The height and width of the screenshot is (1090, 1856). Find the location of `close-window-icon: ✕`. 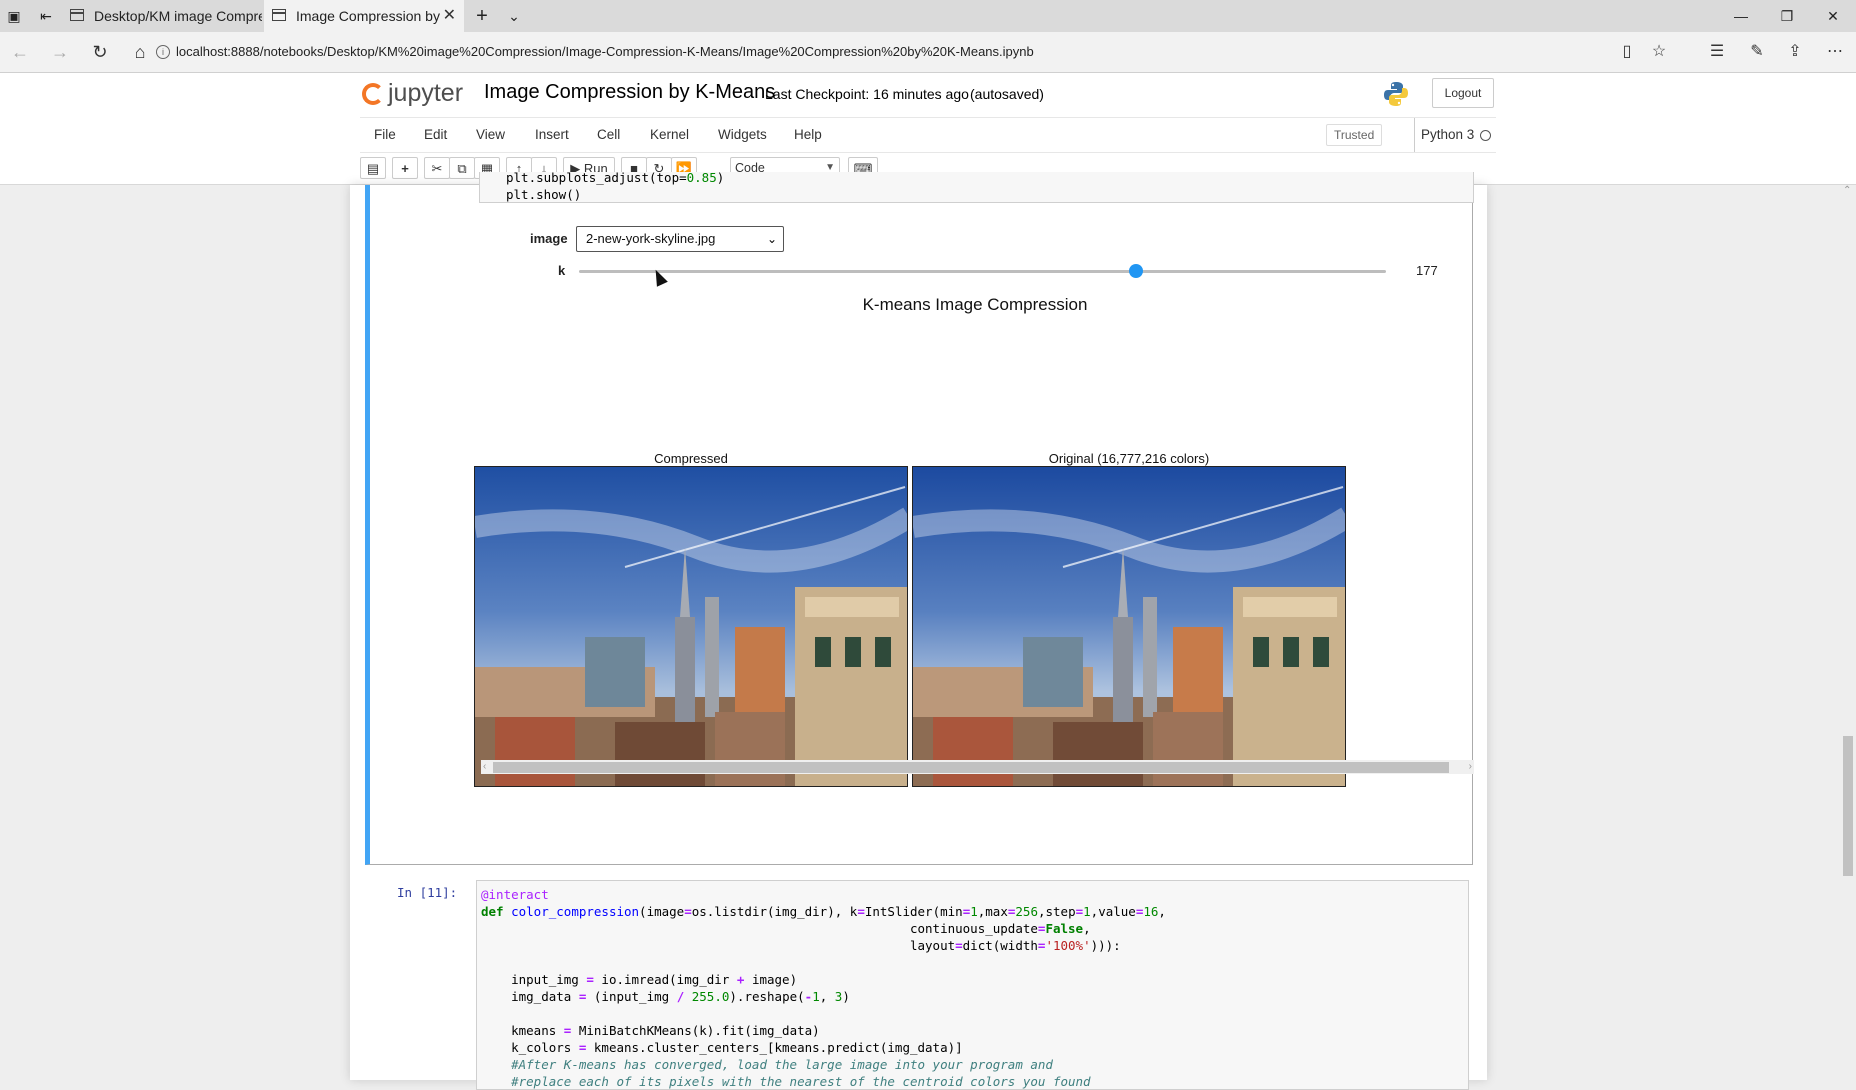

close-window-icon: ✕ is located at coordinates (1833, 16).